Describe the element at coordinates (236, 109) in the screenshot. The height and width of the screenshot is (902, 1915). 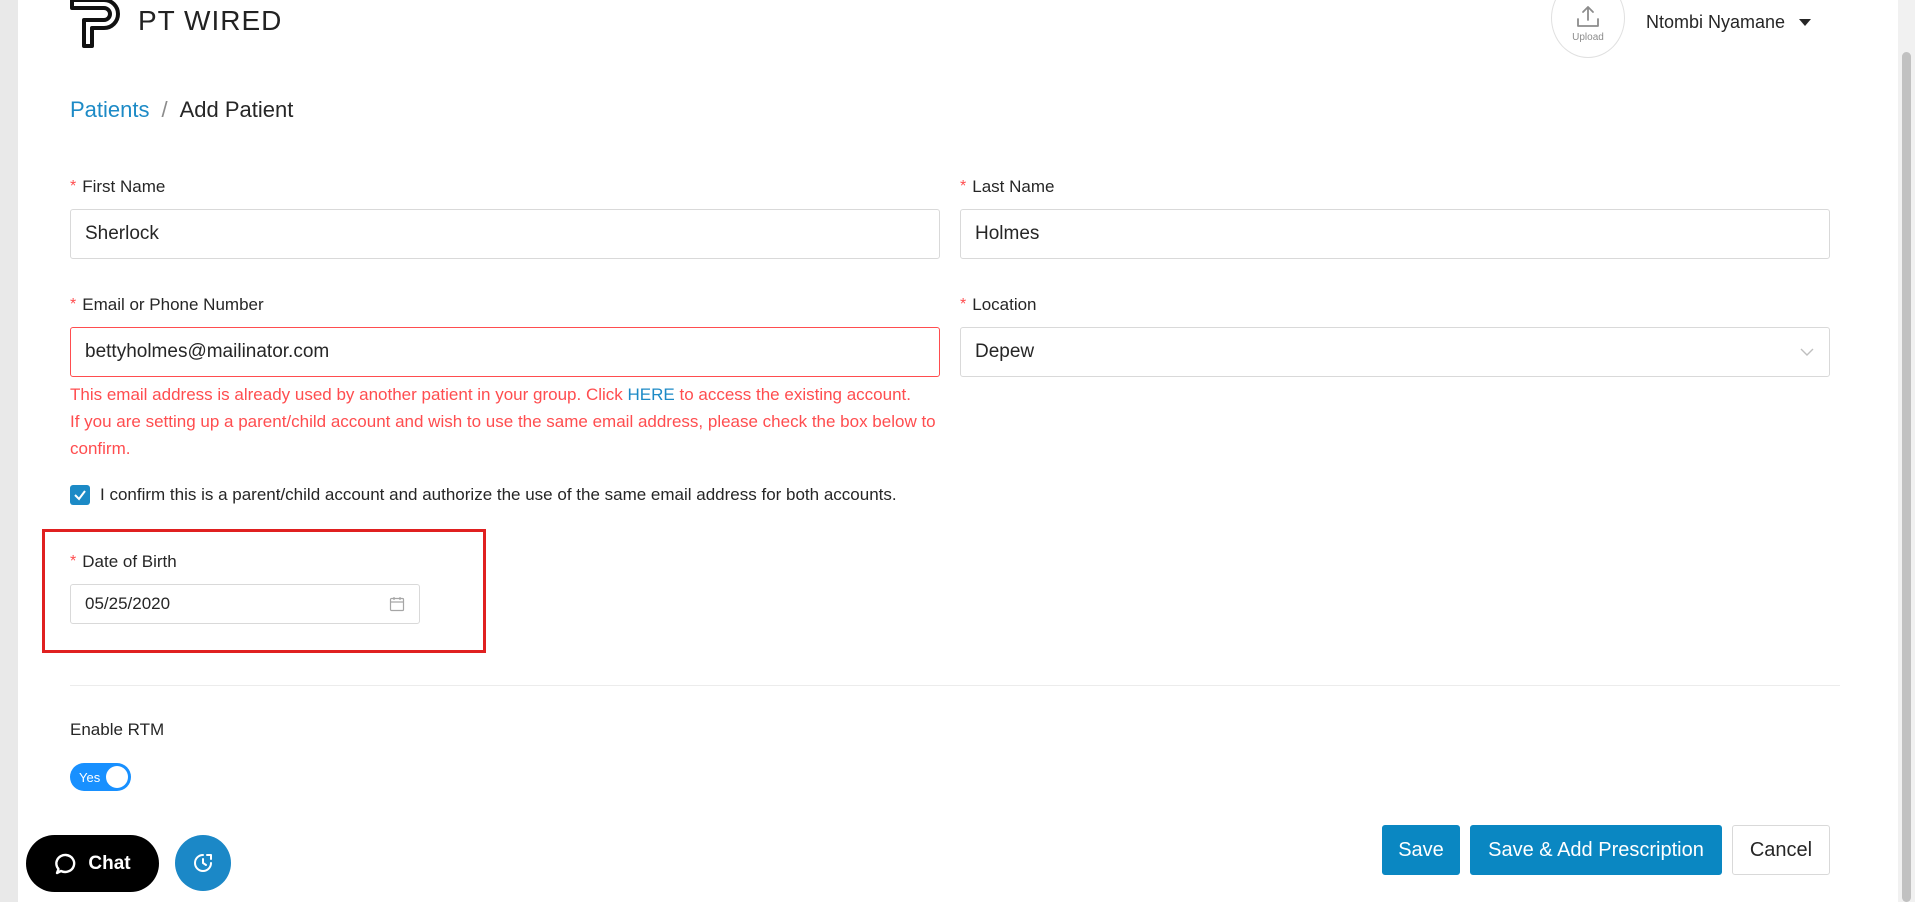
I see `page-title: Add Patient` at that location.